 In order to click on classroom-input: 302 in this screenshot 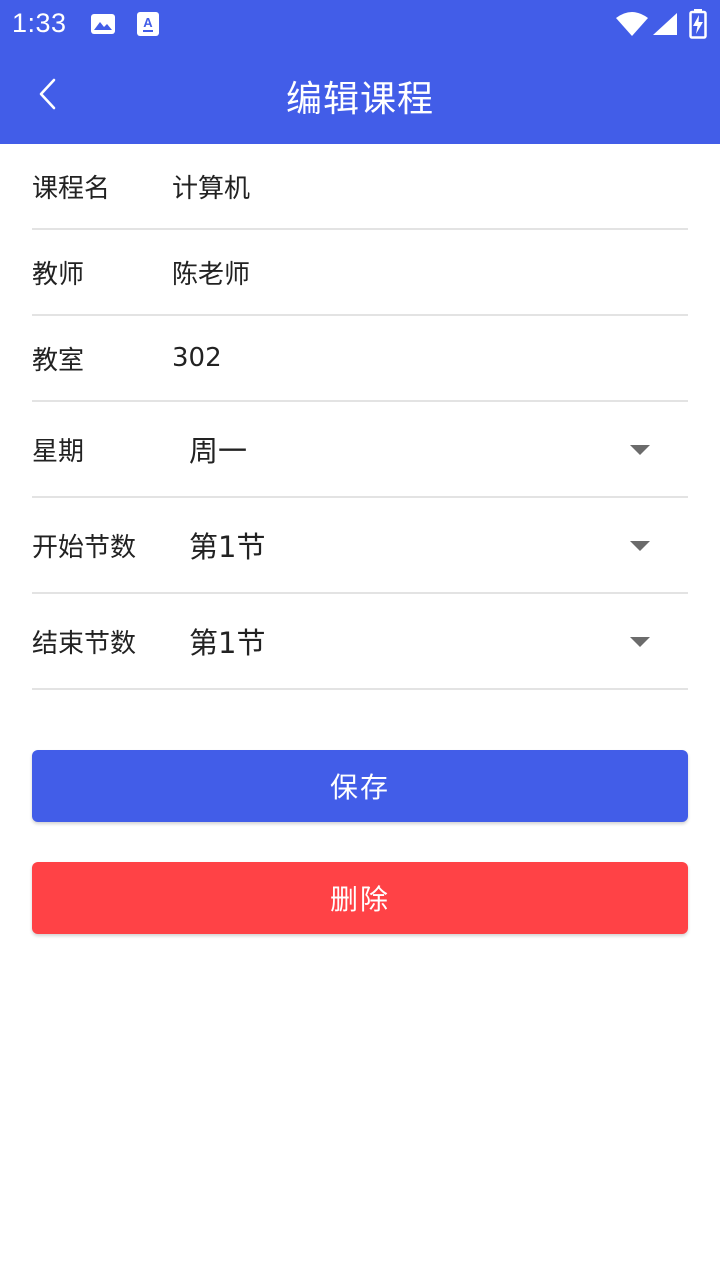, I will do `click(412, 358)`.